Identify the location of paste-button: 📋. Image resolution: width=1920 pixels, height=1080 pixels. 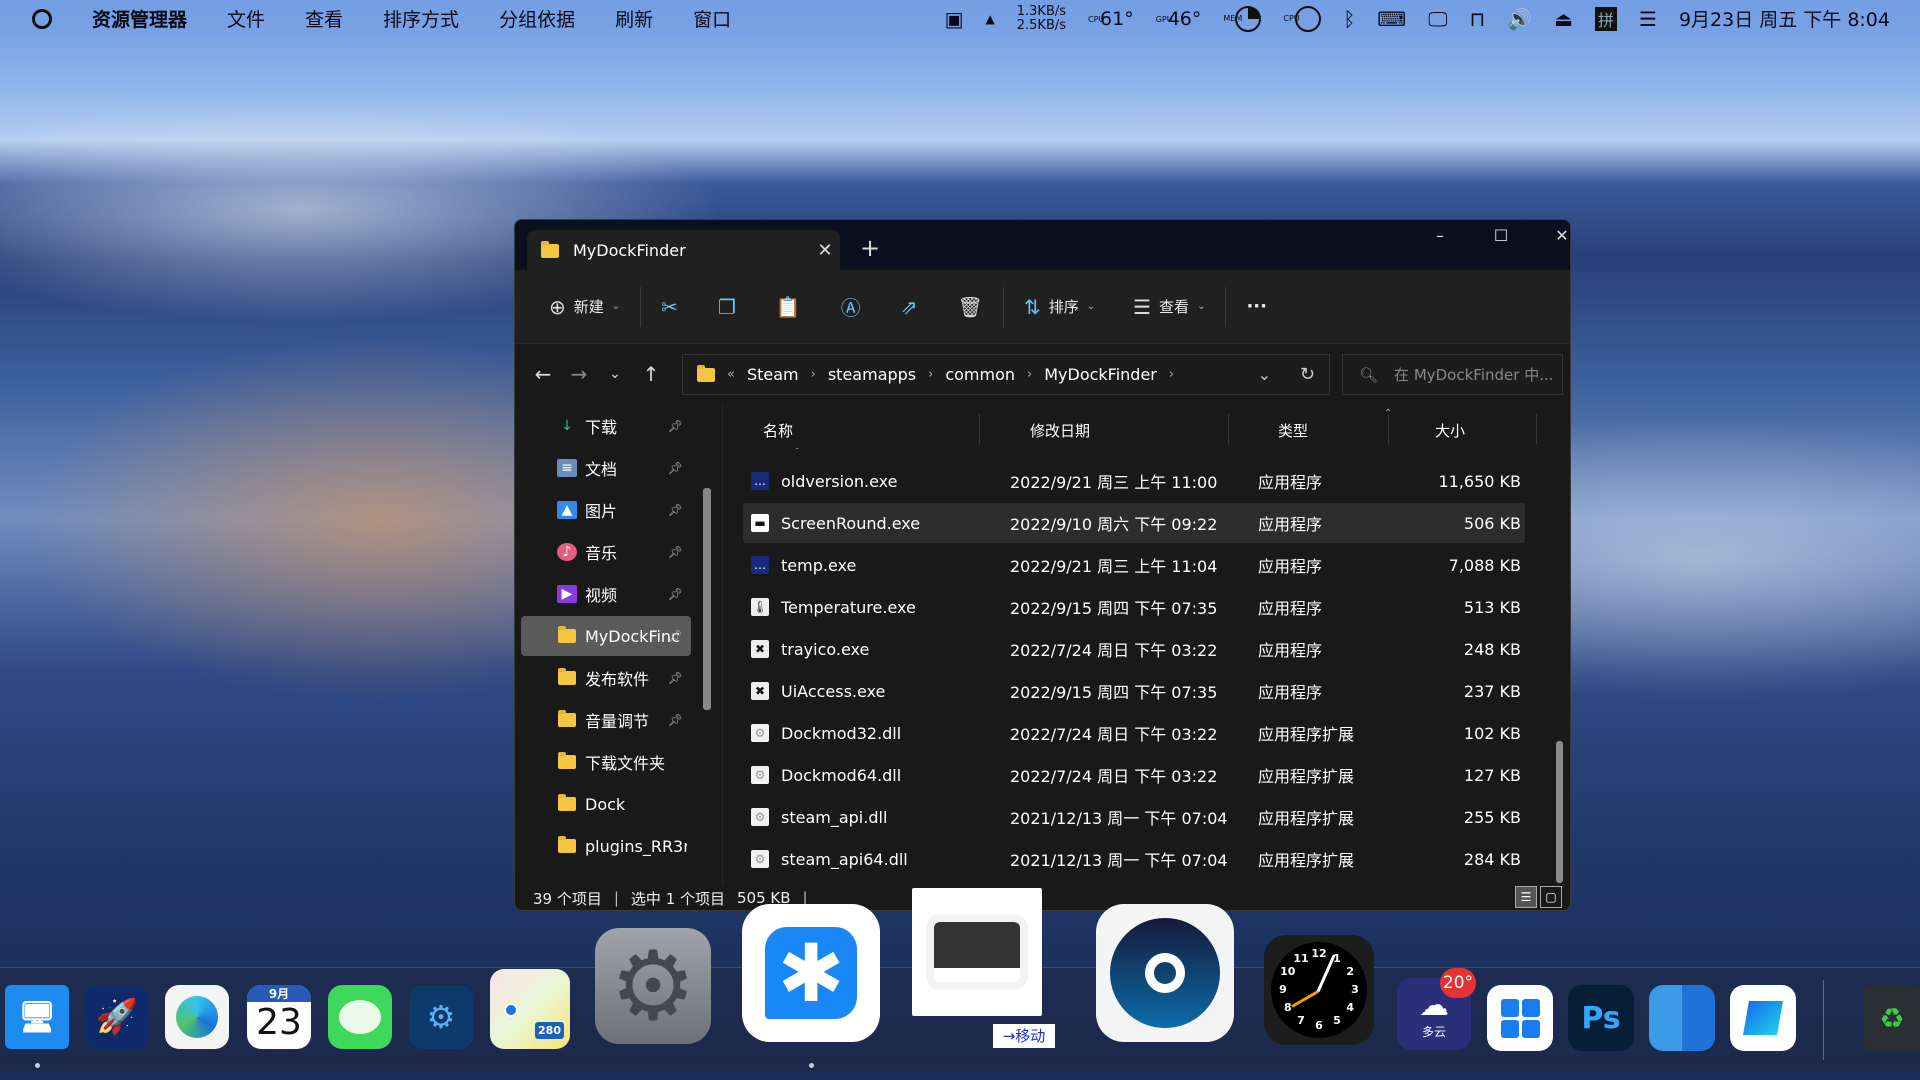
(788, 307).